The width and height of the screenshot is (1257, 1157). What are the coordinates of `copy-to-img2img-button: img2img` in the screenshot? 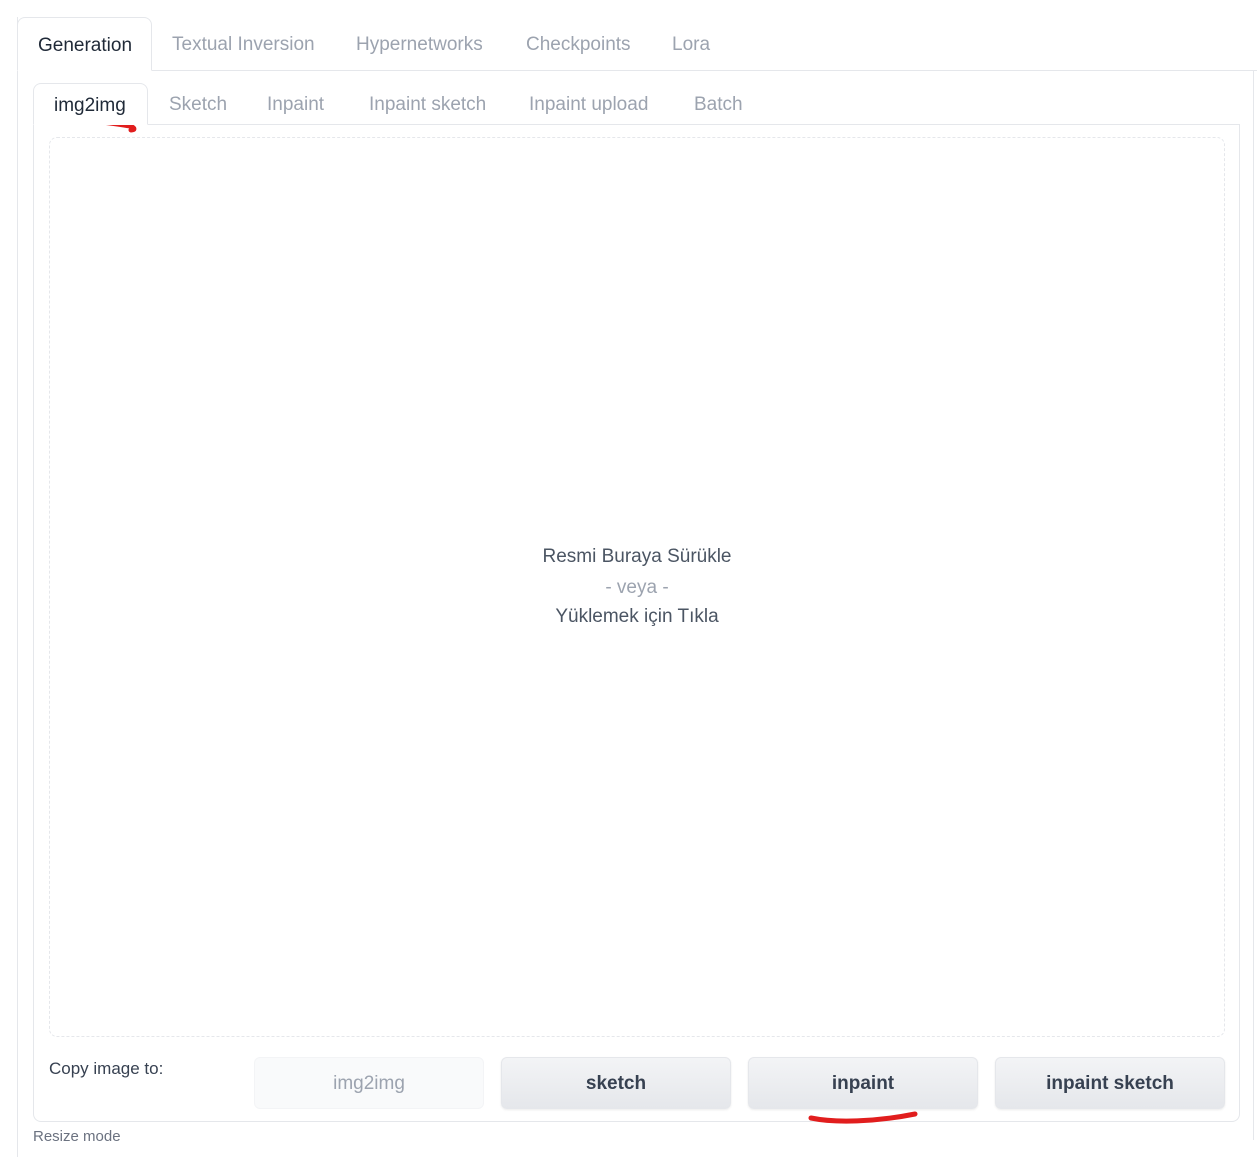 It's located at (369, 1083).